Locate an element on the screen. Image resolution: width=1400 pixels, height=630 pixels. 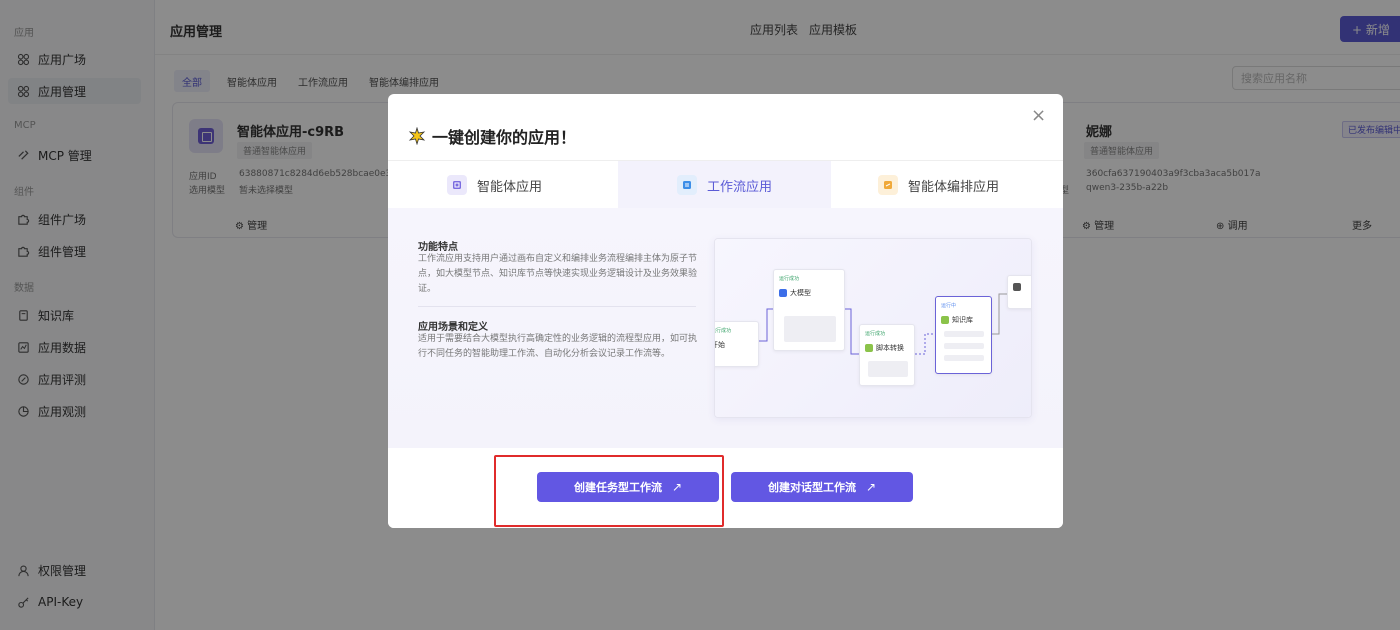
tab-workflow-app: 工作流应用 is located at coordinates (724, 185).